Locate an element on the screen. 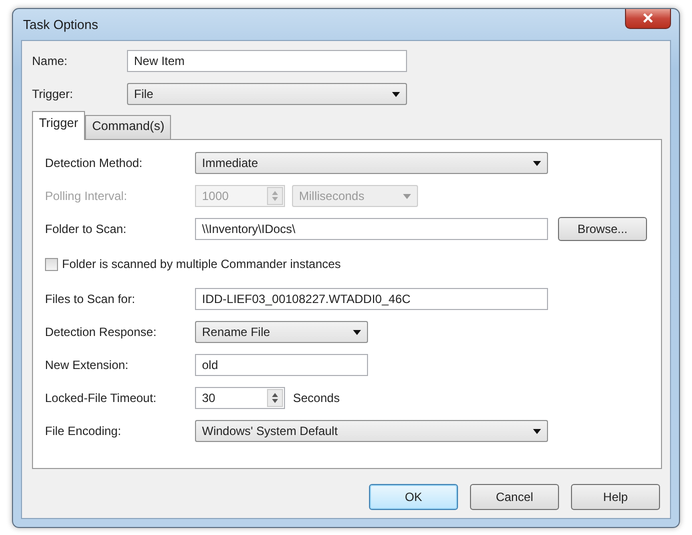  unit-label: Seconds is located at coordinates (316, 398).